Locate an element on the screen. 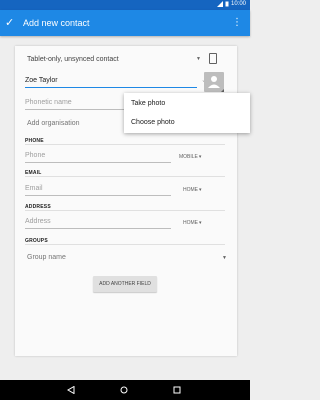 Image resolution: width=320 pixels, height=400 pixels. choose-photo-menu-item: Choose photo is located at coordinates (153, 122).